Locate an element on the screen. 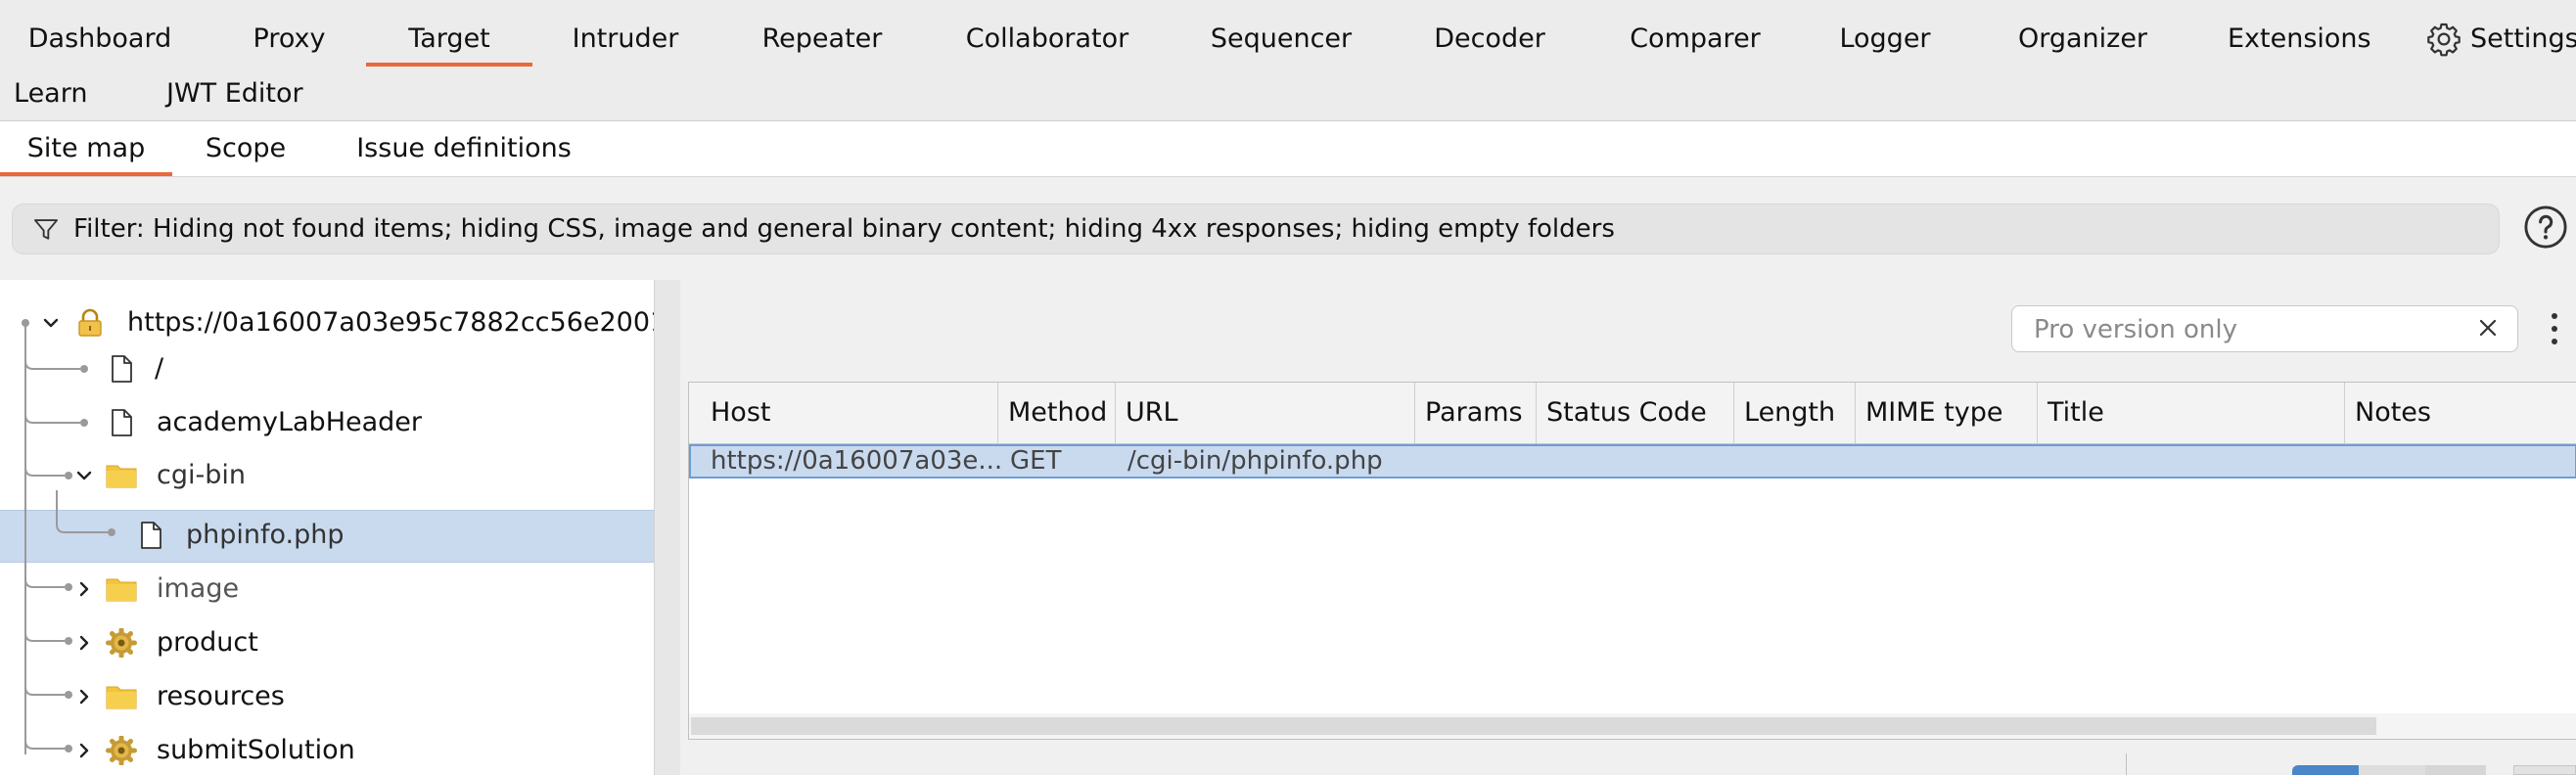  close-icon is located at coordinates (2488, 328).